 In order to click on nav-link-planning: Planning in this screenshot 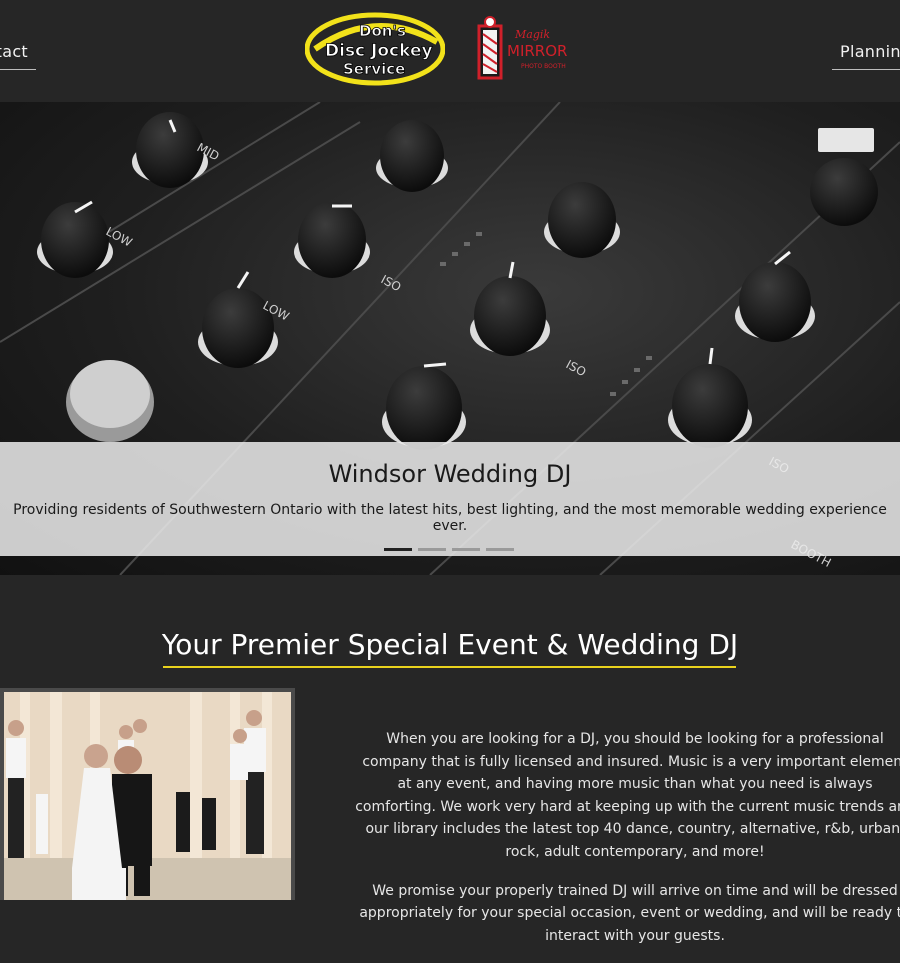, I will do `click(866, 54)`.